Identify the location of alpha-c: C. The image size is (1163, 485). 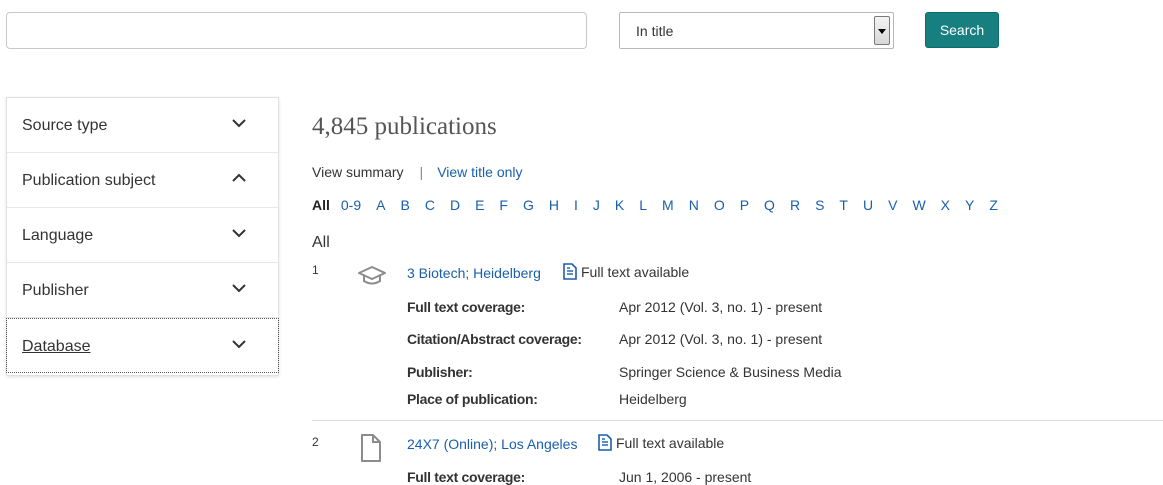
(430, 205).